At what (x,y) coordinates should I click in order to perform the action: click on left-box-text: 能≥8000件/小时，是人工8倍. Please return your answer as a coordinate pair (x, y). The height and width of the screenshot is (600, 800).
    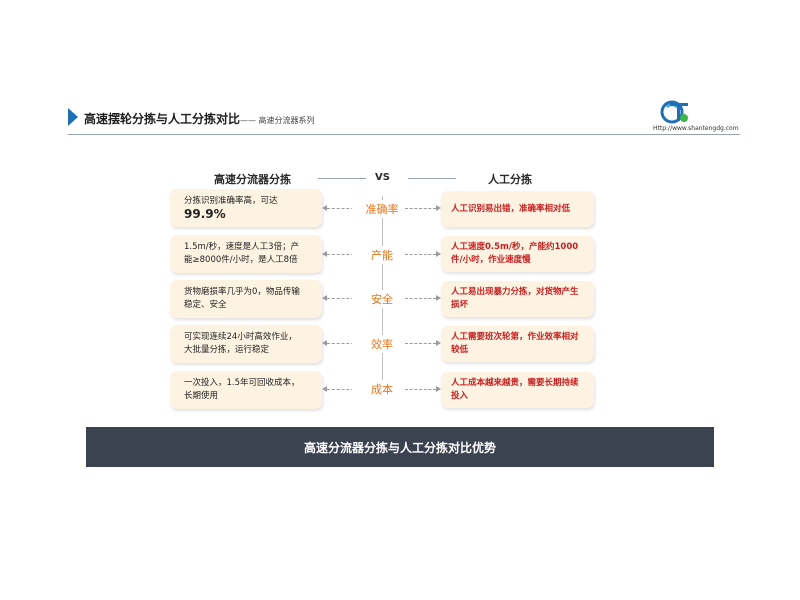
    Looking at the image, I should click on (241, 260).